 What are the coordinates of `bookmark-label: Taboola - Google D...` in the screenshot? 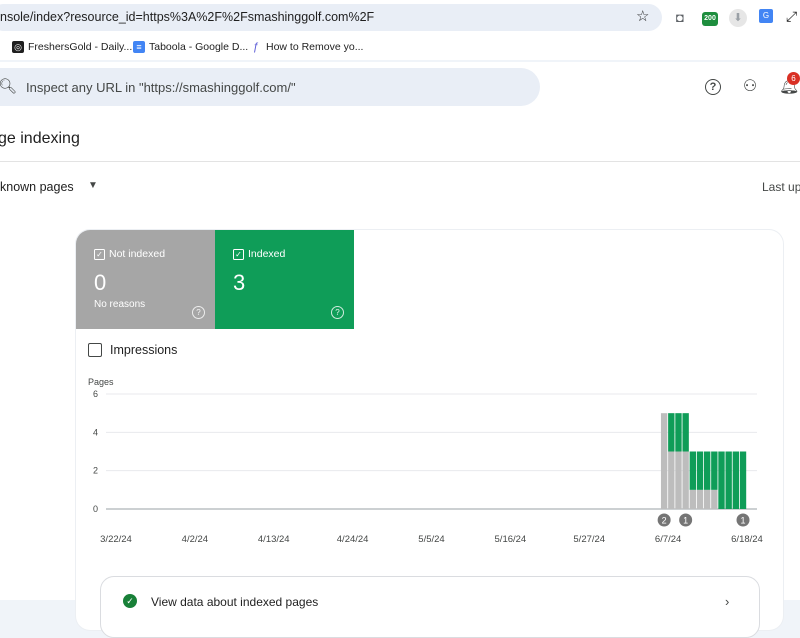 It's located at (199, 47).